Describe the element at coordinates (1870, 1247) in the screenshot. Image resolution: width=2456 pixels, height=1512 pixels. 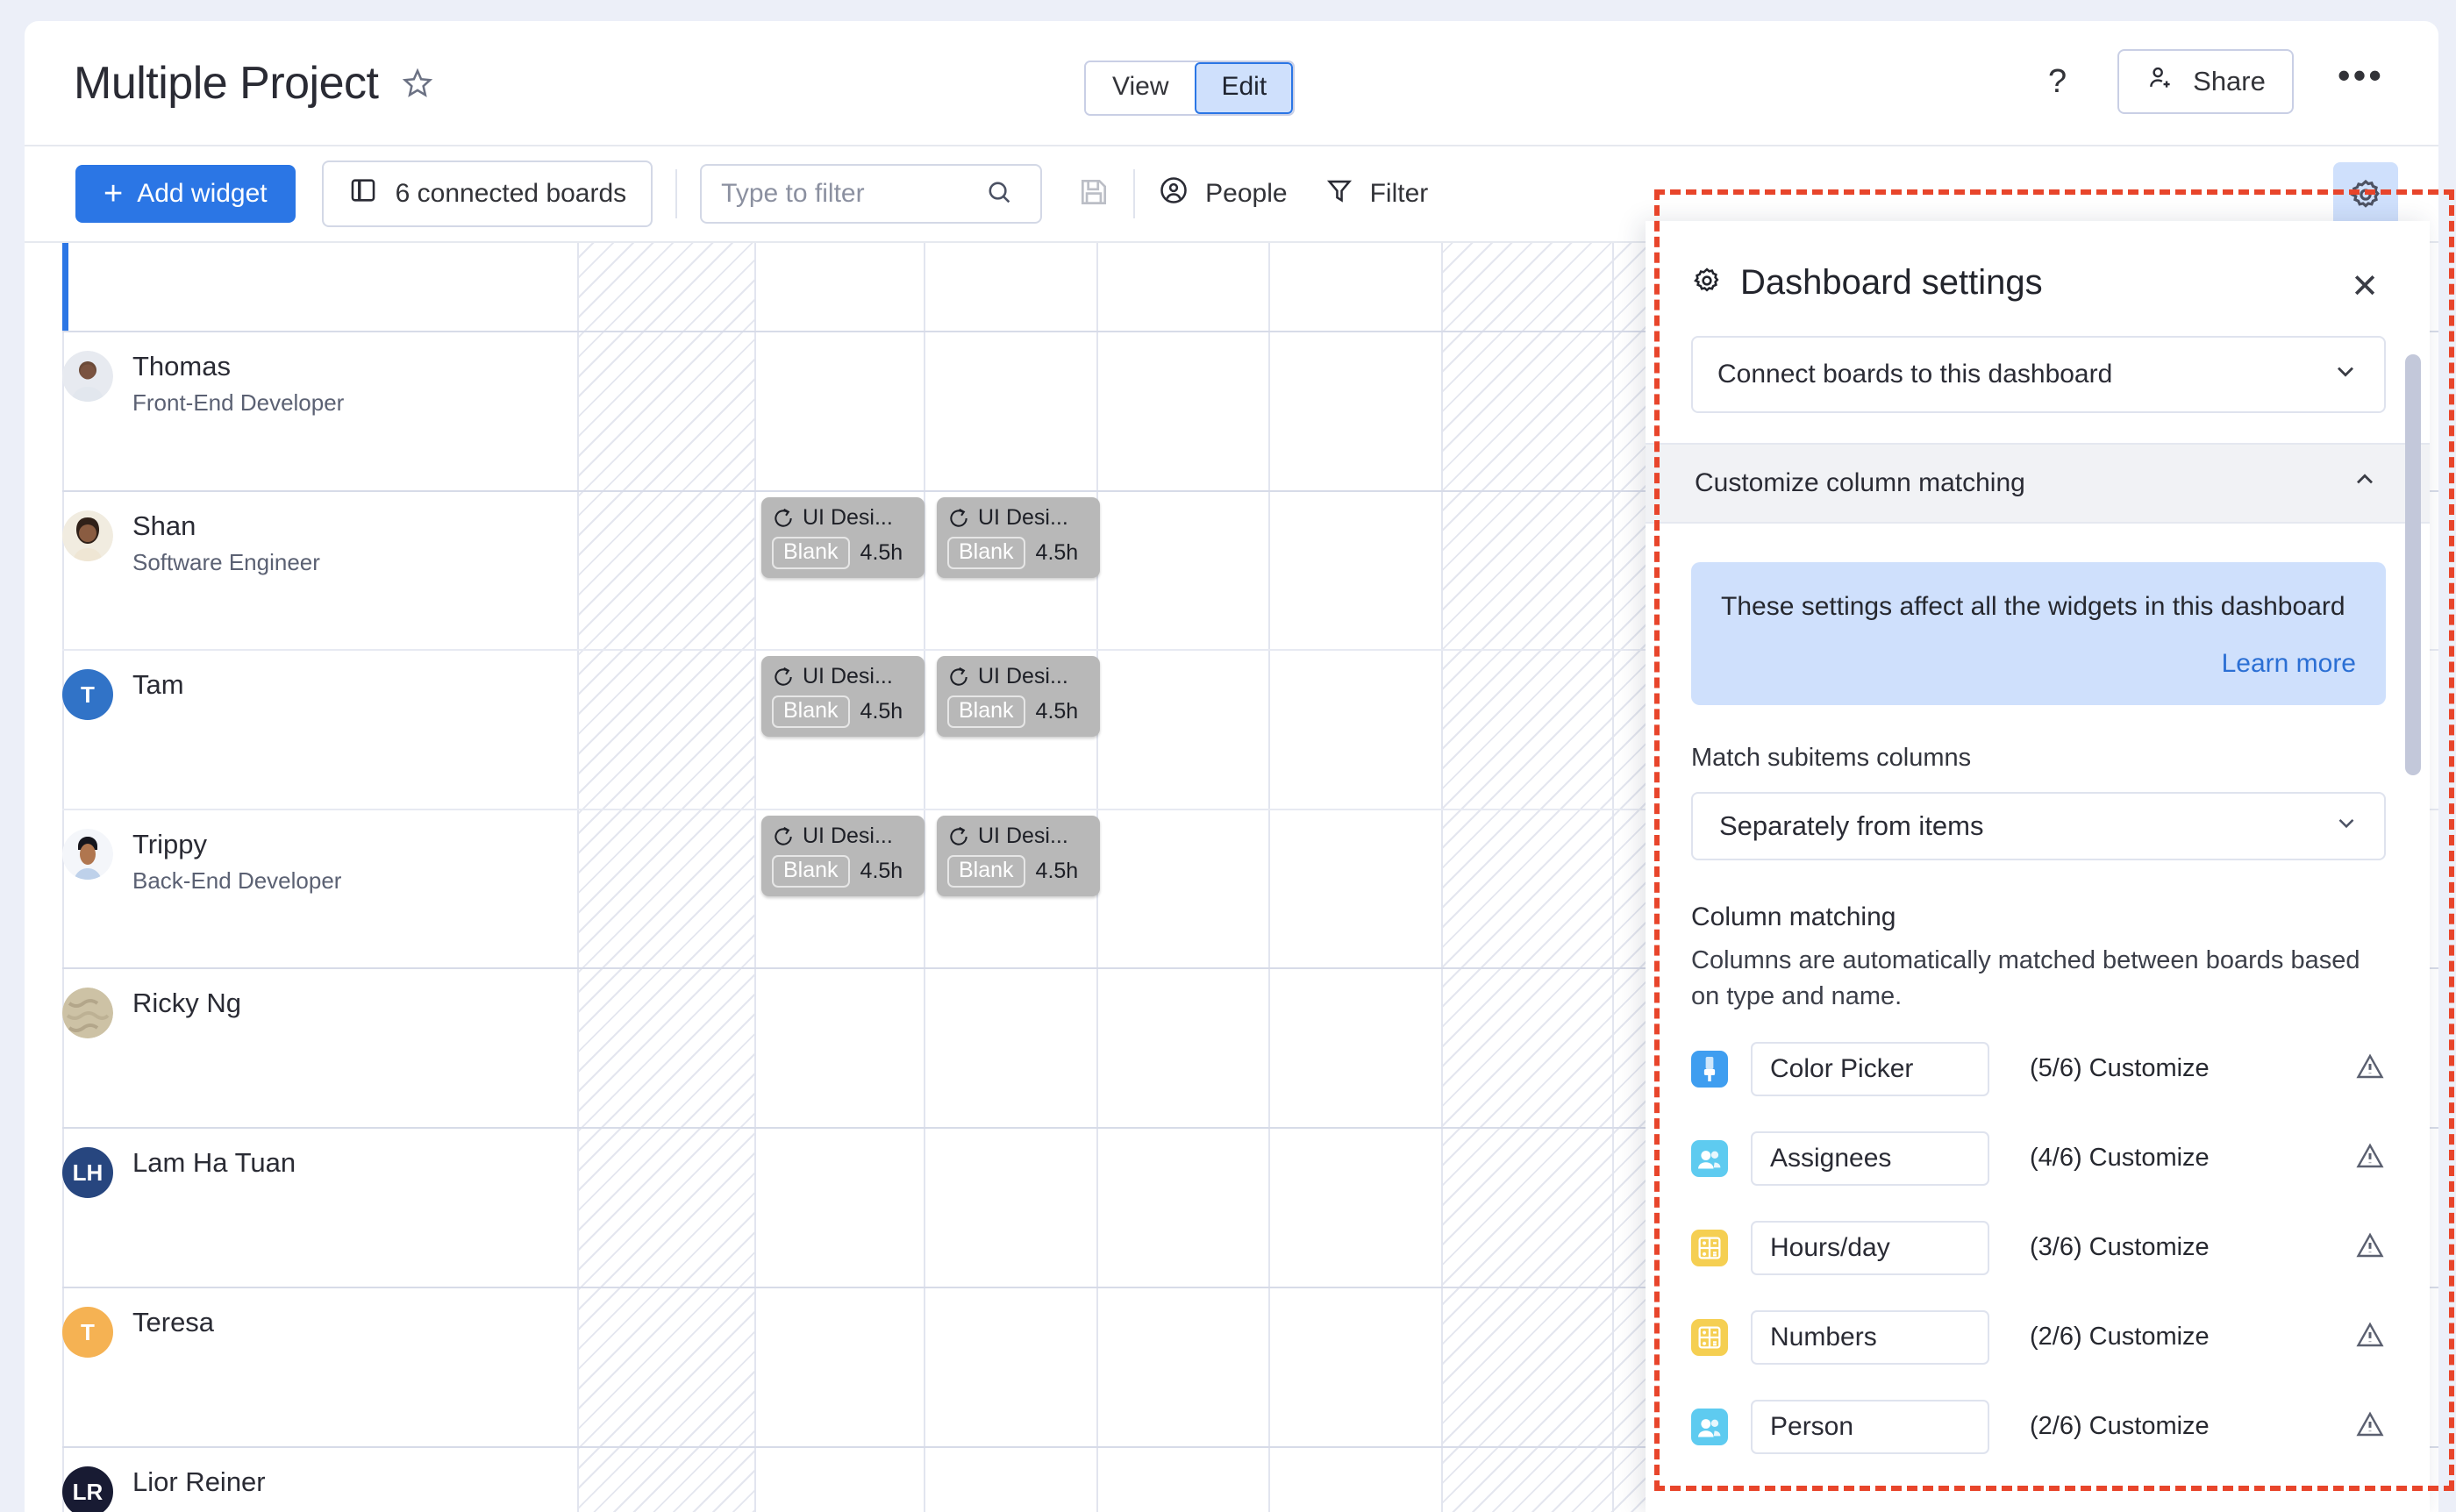
I see `column-name-input: Hours/day` at that location.